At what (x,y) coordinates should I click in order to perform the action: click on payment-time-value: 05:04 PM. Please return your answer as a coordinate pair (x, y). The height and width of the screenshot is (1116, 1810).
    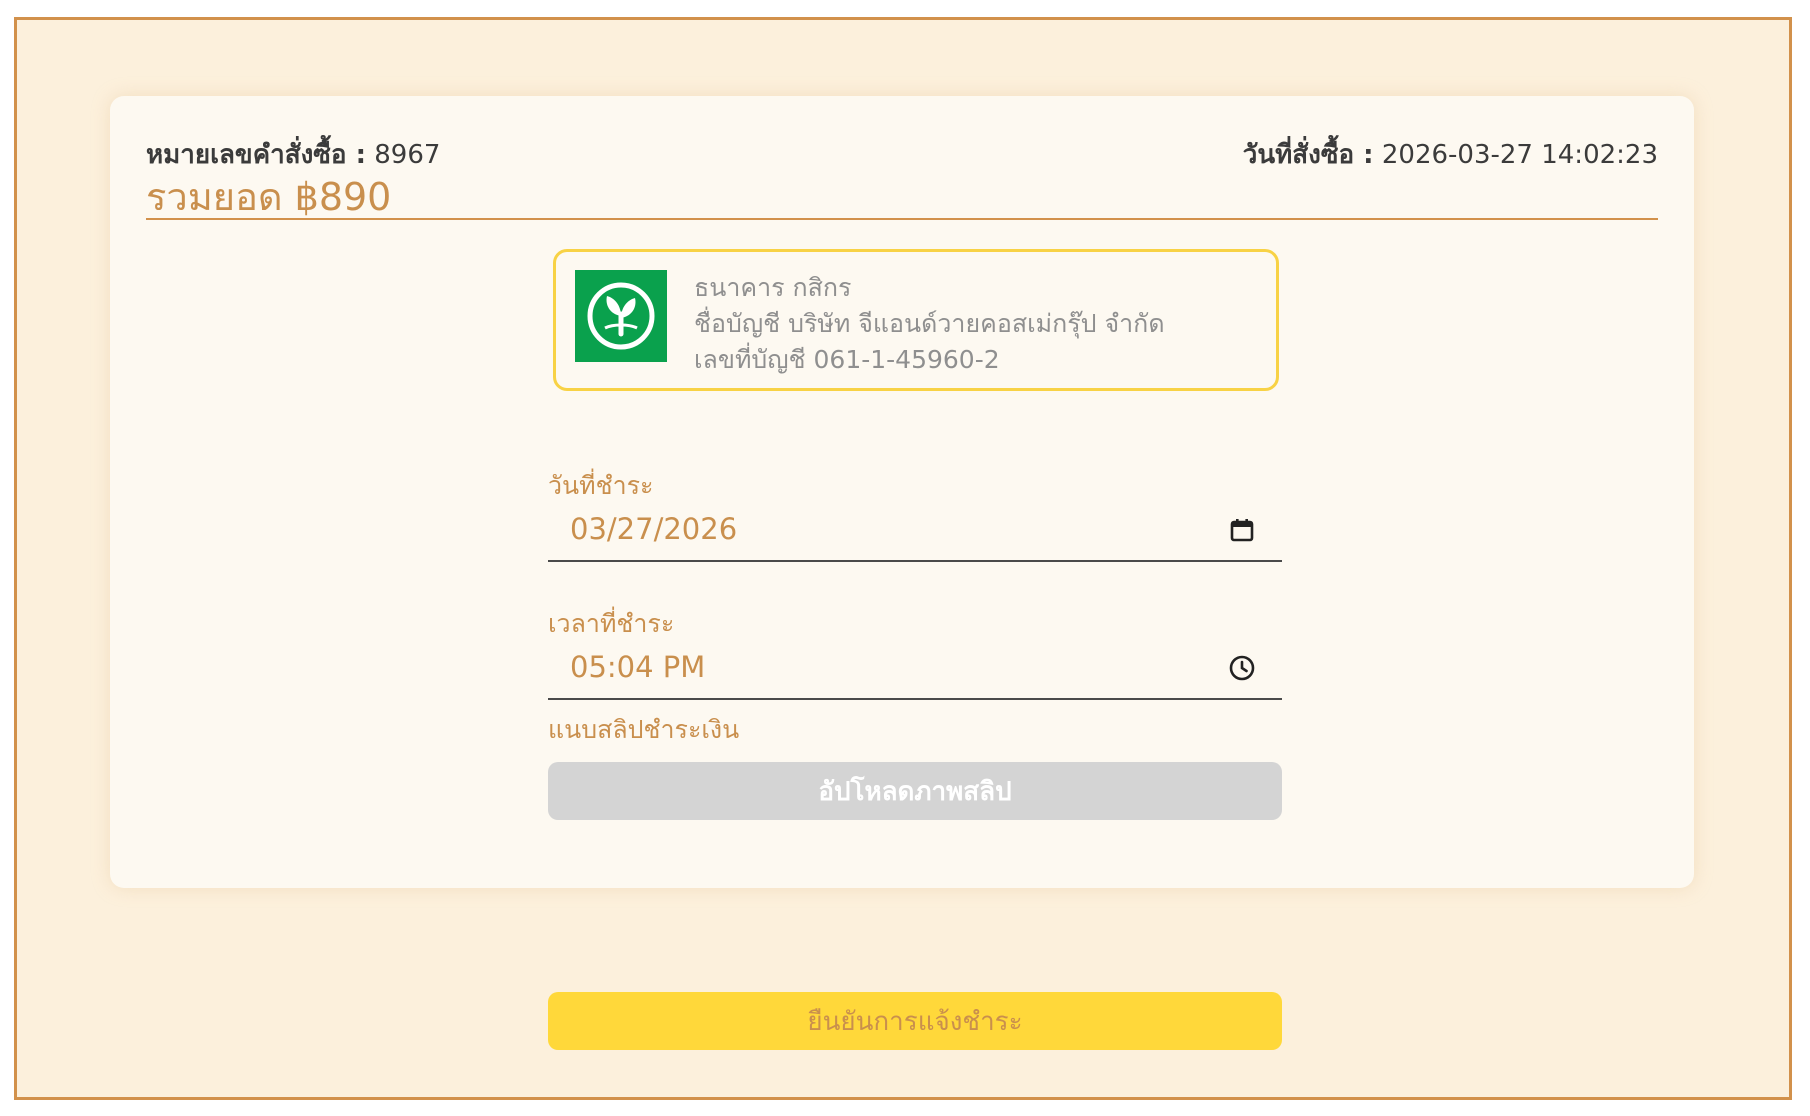
    Looking at the image, I should click on (638, 667).